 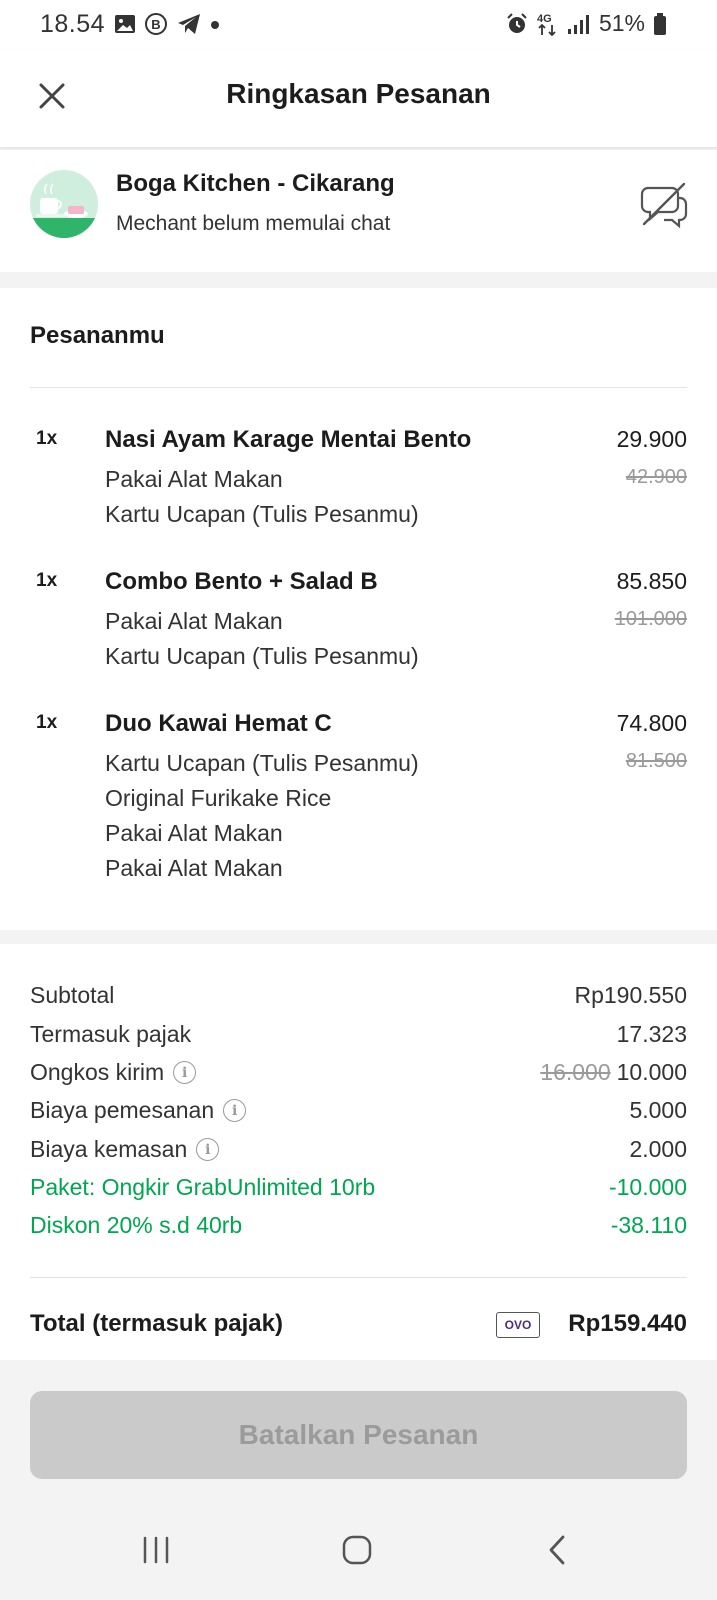 I want to click on 4g-icon: 4G, so click(x=546, y=24).